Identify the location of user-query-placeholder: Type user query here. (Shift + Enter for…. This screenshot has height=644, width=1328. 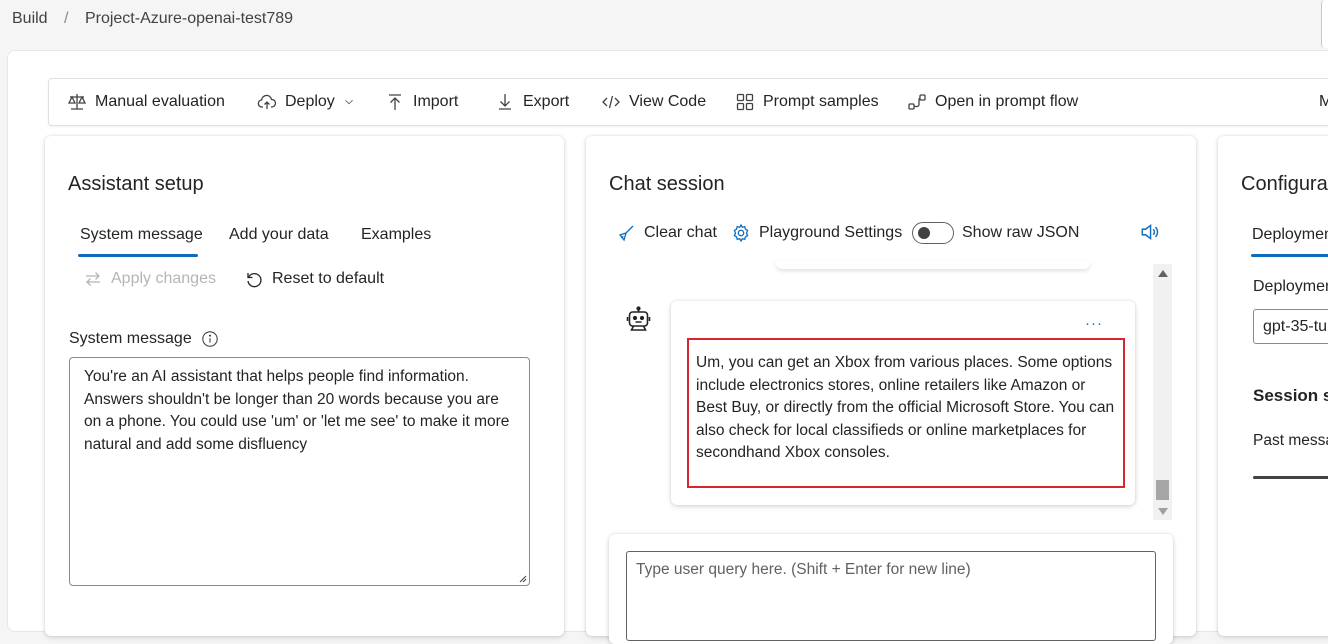
(803, 569).